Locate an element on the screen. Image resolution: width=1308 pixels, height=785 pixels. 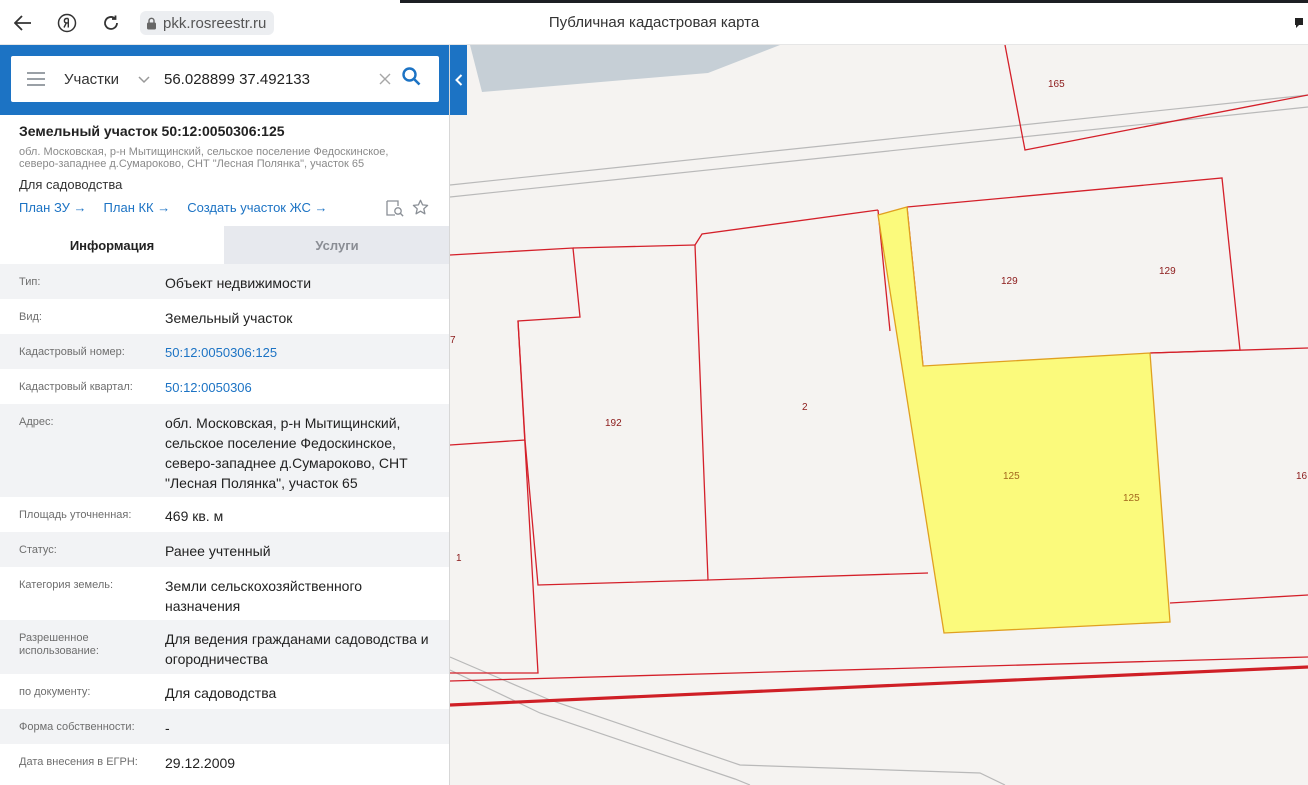
info-row-area: Площадь уточненная: 469 кв. м is located at coordinates (224, 514).